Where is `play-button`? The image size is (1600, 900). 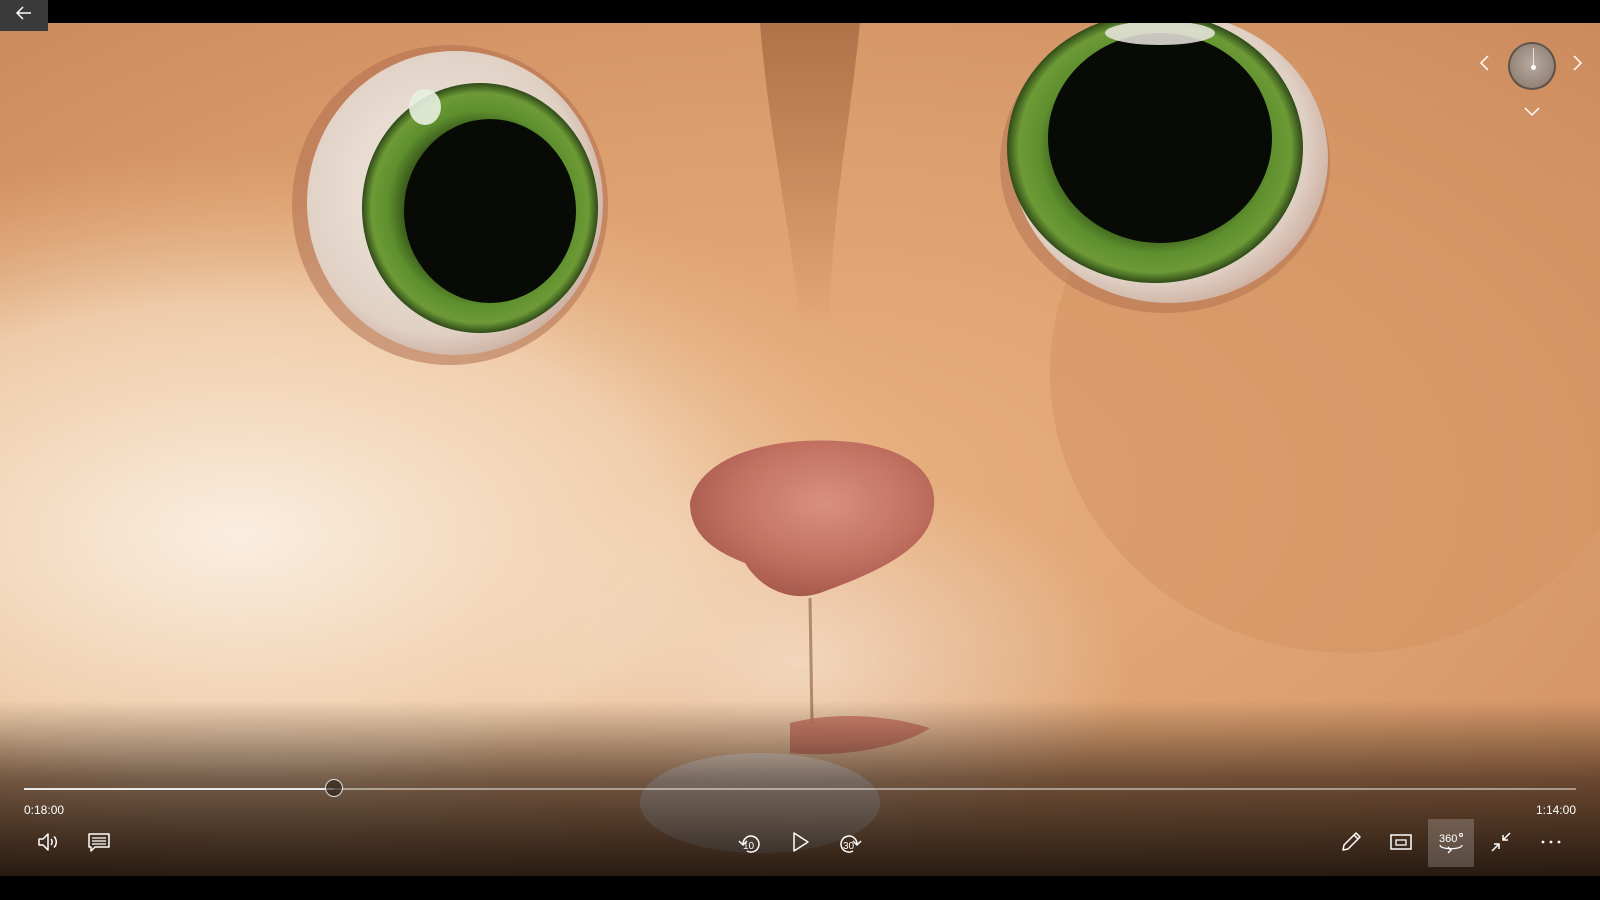
play-button is located at coordinates (800, 844).